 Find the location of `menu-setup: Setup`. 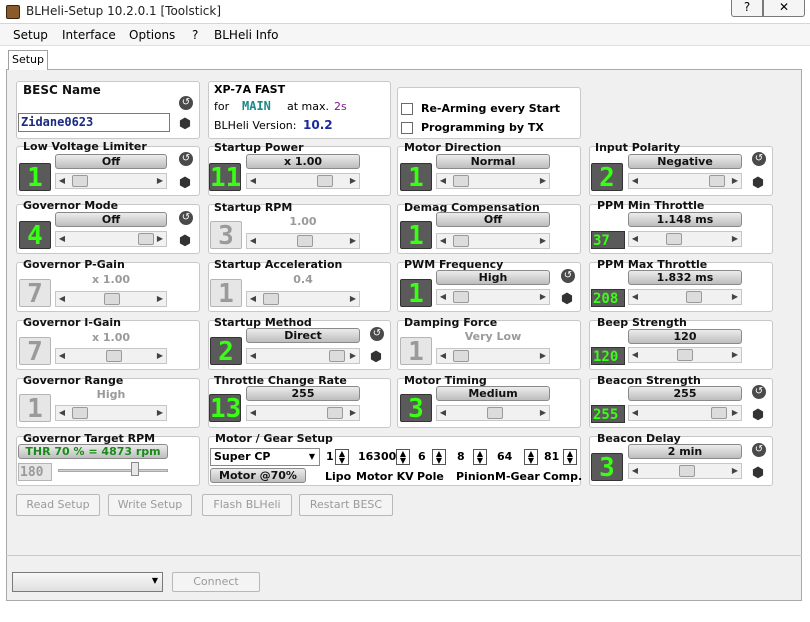

menu-setup: Setup is located at coordinates (30, 35).